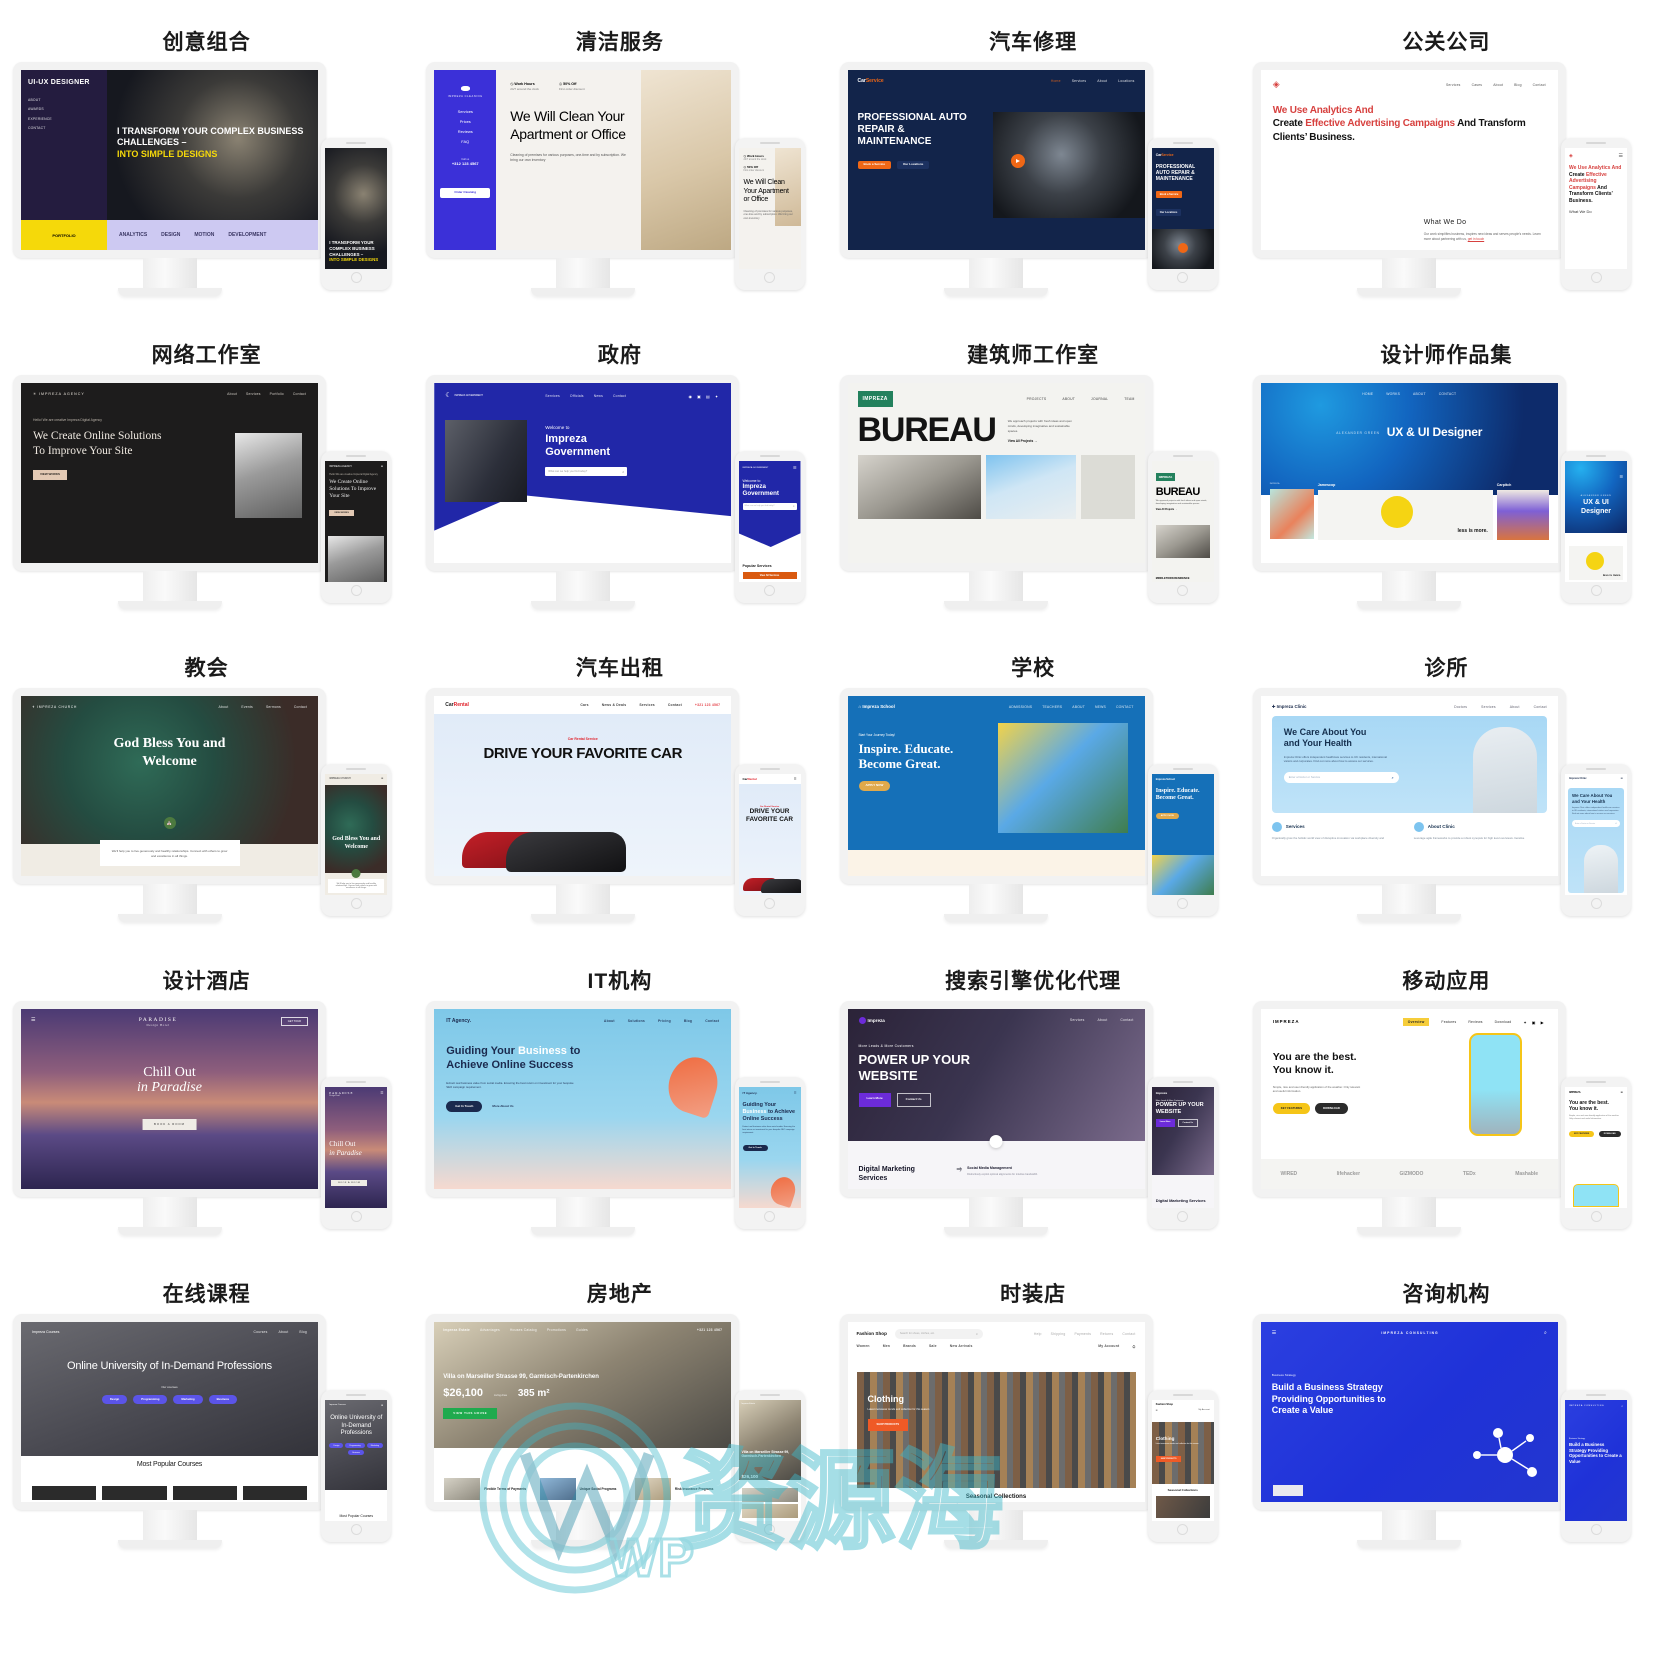  Describe the element at coordinates (1446, 156) in the screenshot. I see `template-card-pr-agency: 公关公司 ◈ Services Cases About Blog Contact` at that location.